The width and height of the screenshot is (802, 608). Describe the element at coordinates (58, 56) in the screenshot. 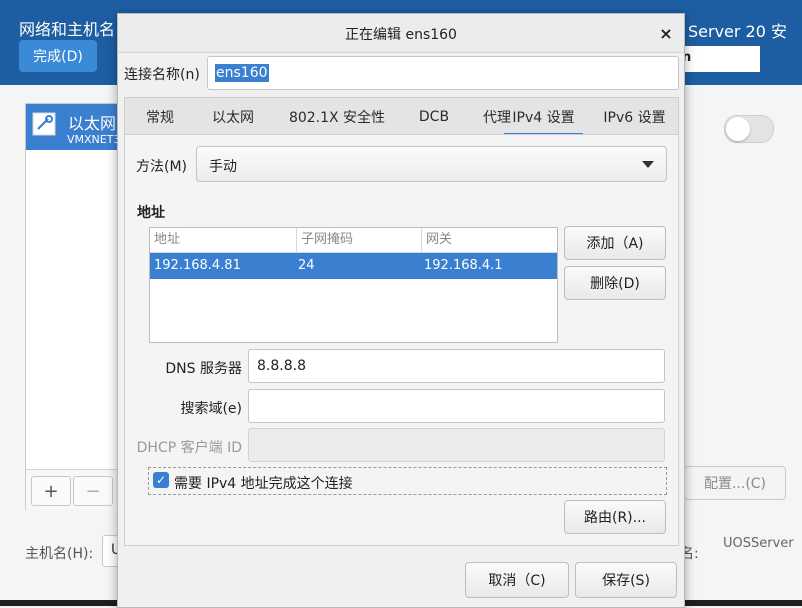

I see `done-button: 完成(D)` at that location.